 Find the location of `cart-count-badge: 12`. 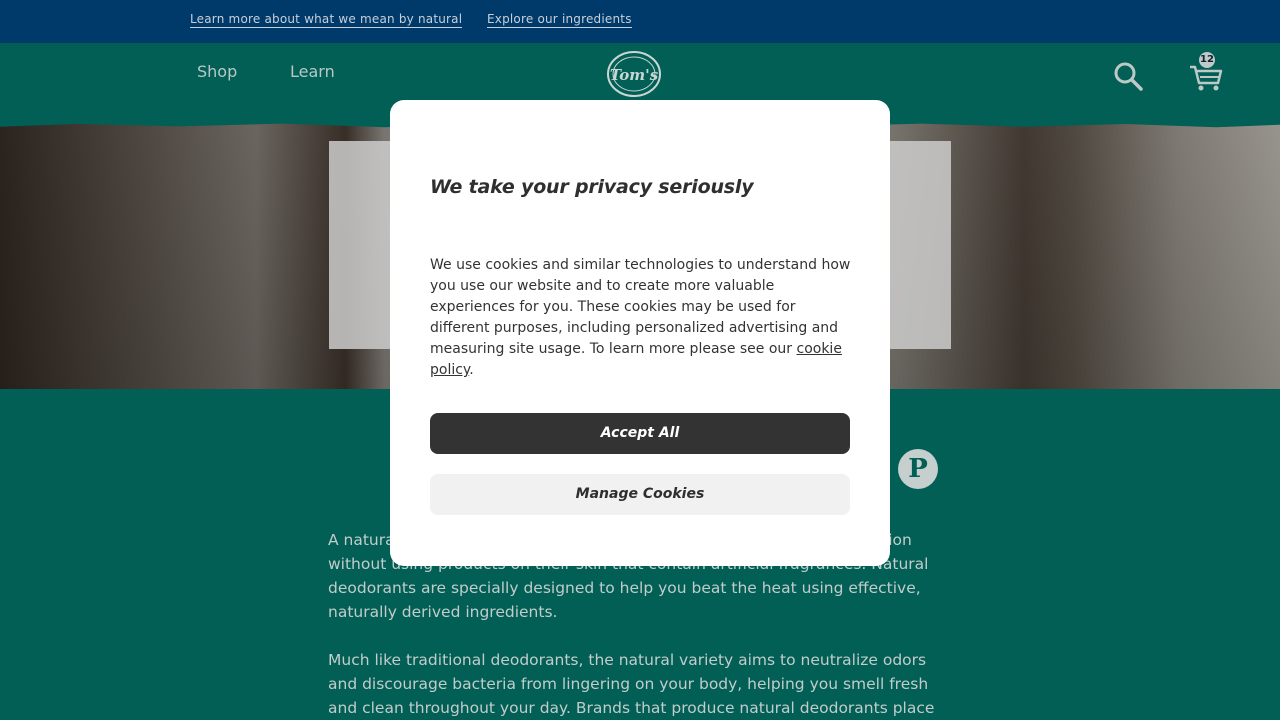

cart-count-badge: 12 is located at coordinates (1207, 60).